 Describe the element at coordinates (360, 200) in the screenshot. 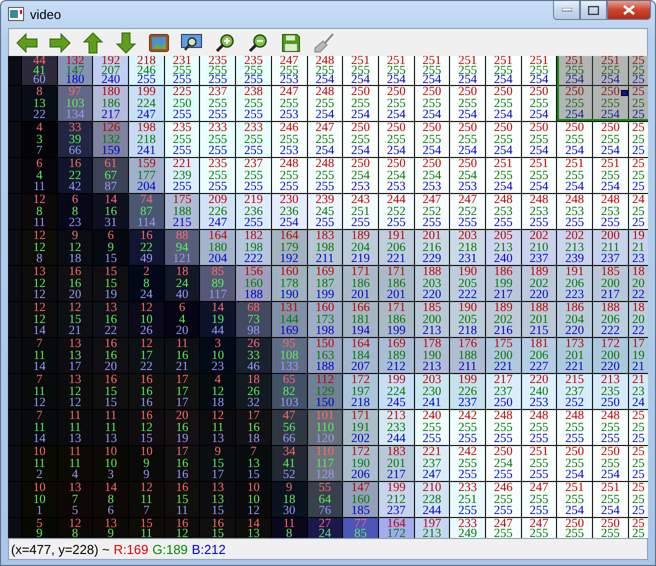

I see `pixel-value: 243` at that location.